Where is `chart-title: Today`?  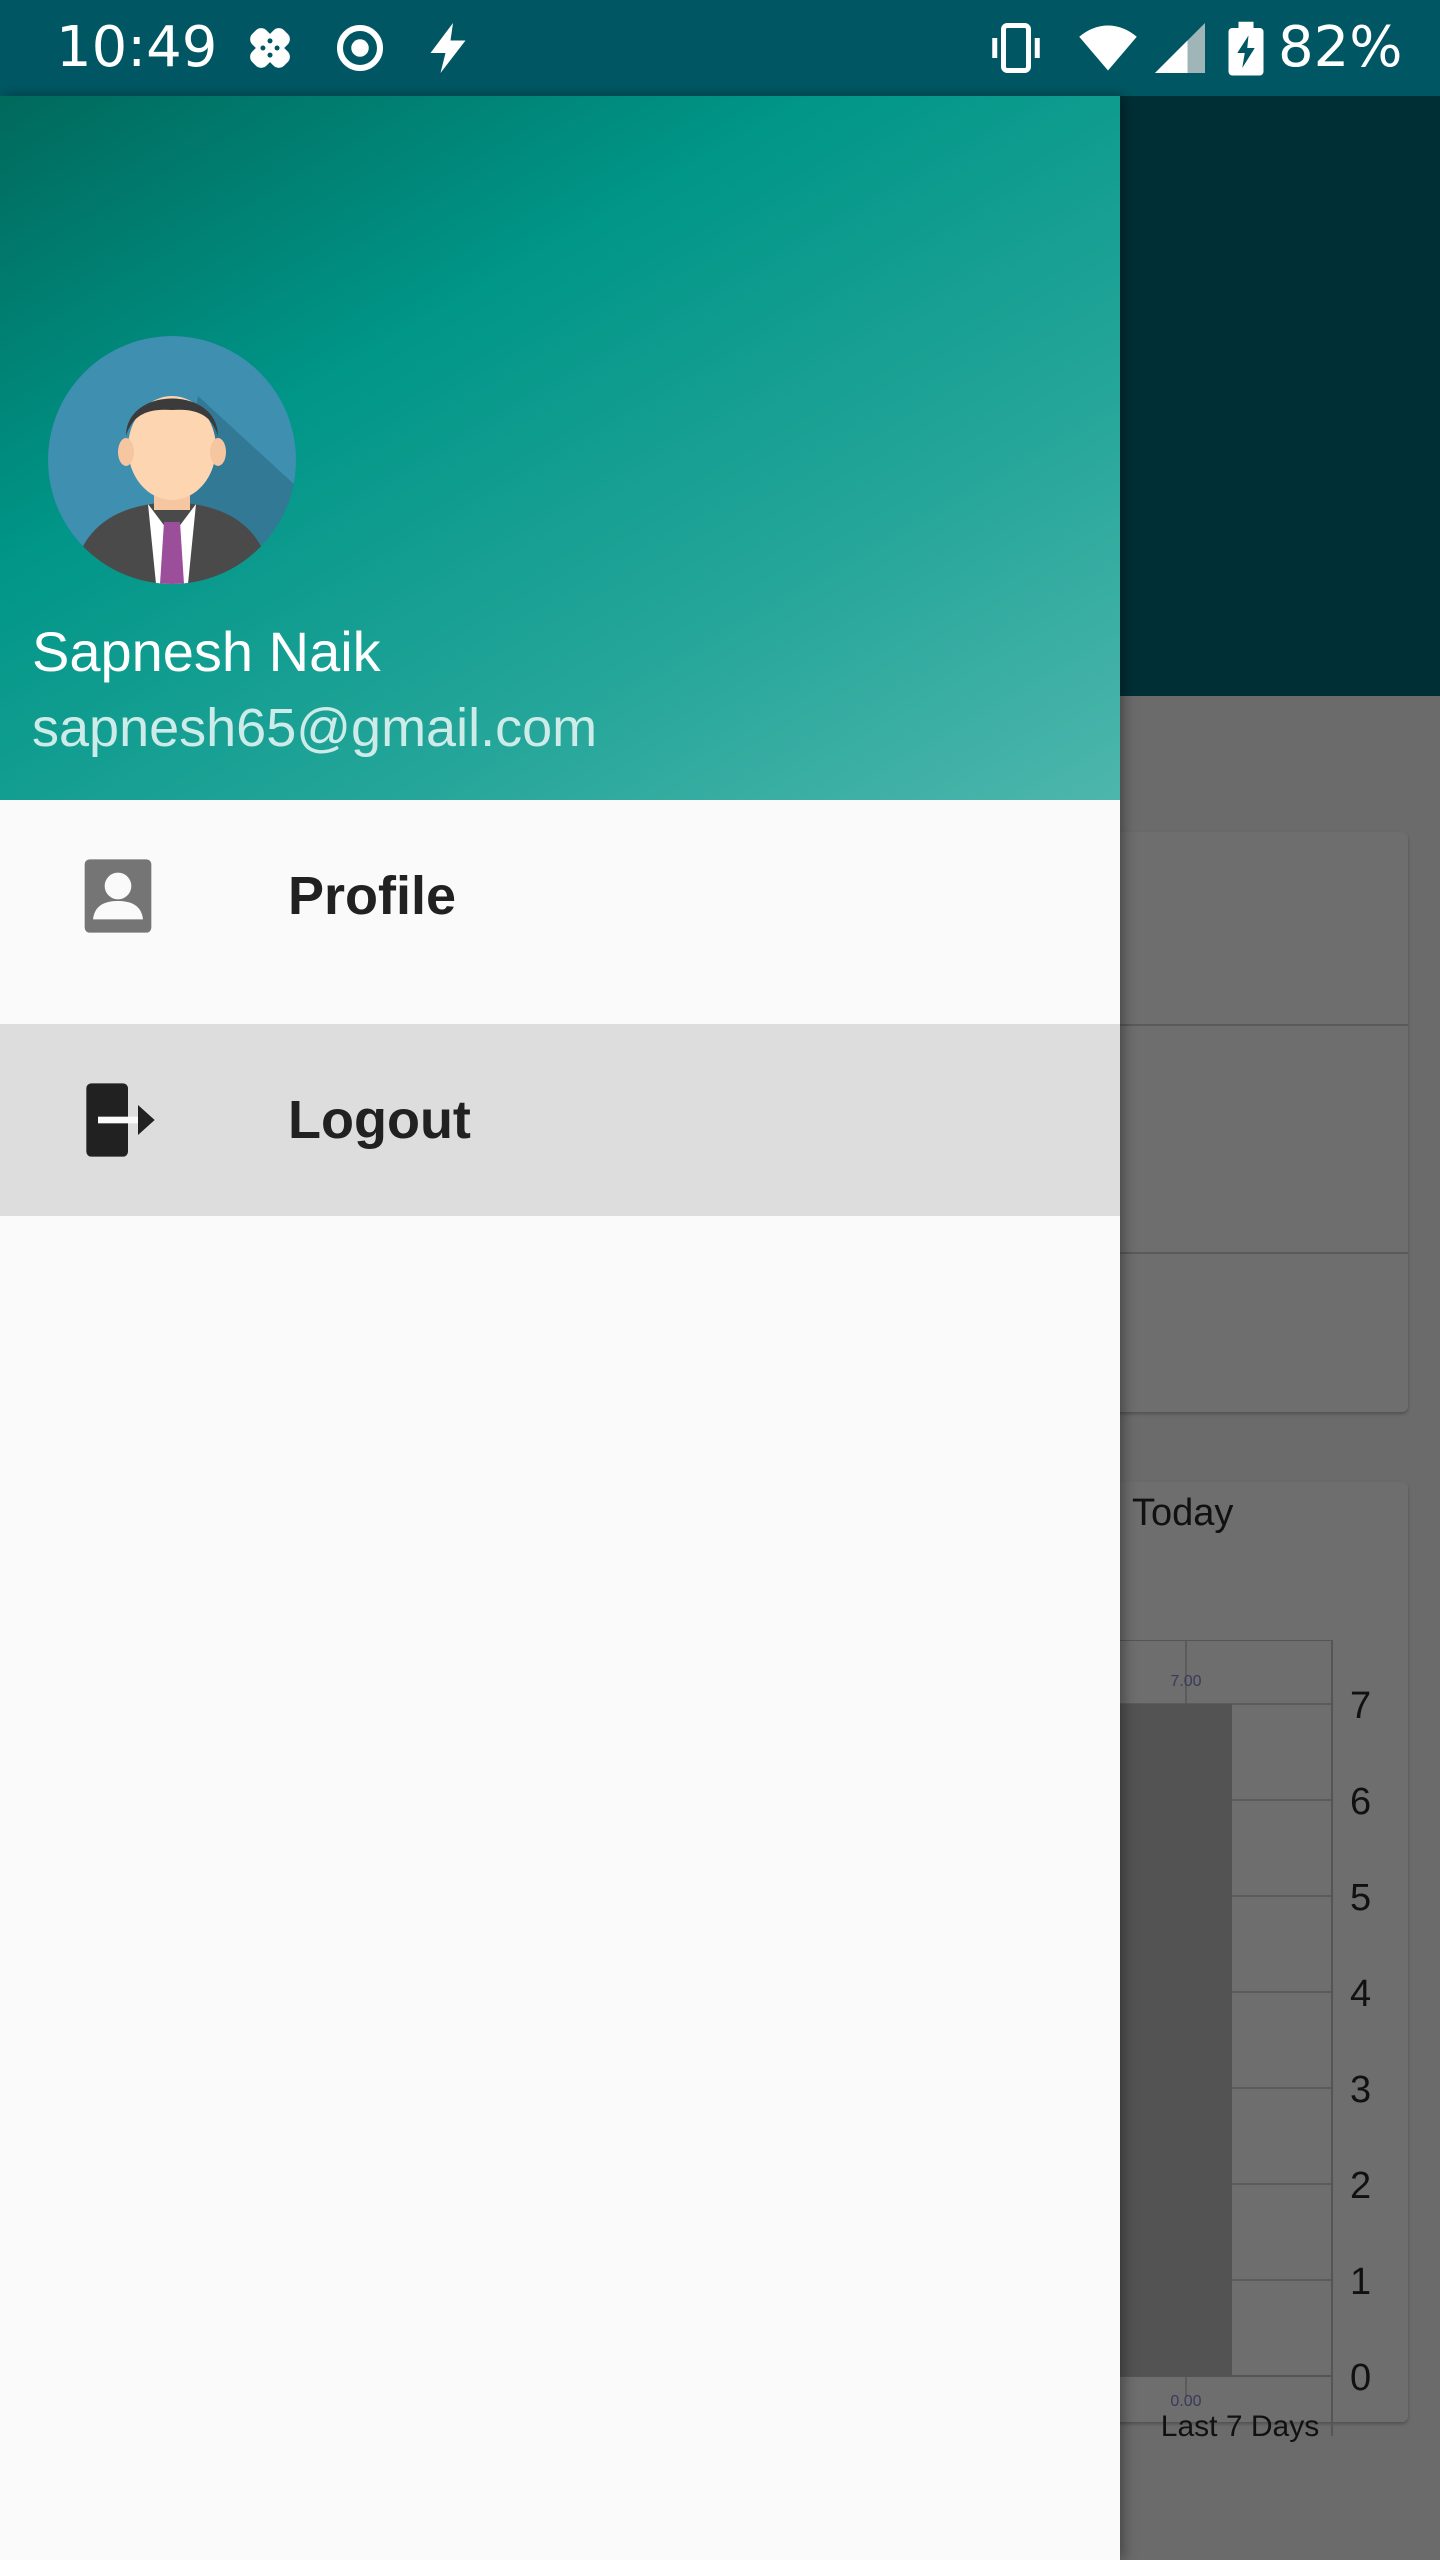 chart-title: Today is located at coordinates (1183, 1513).